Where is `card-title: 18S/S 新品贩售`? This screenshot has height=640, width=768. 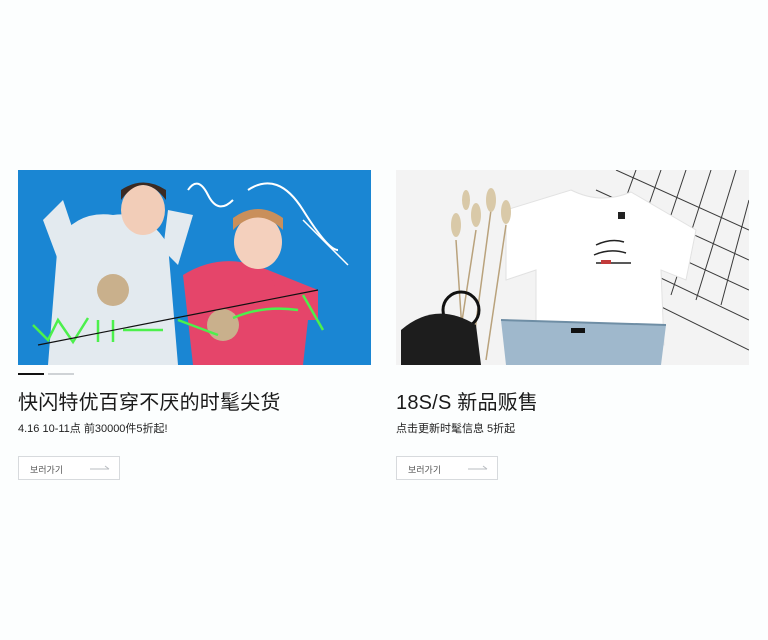 card-title: 18S/S 新品贩售 is located at coordinates (467, 400).